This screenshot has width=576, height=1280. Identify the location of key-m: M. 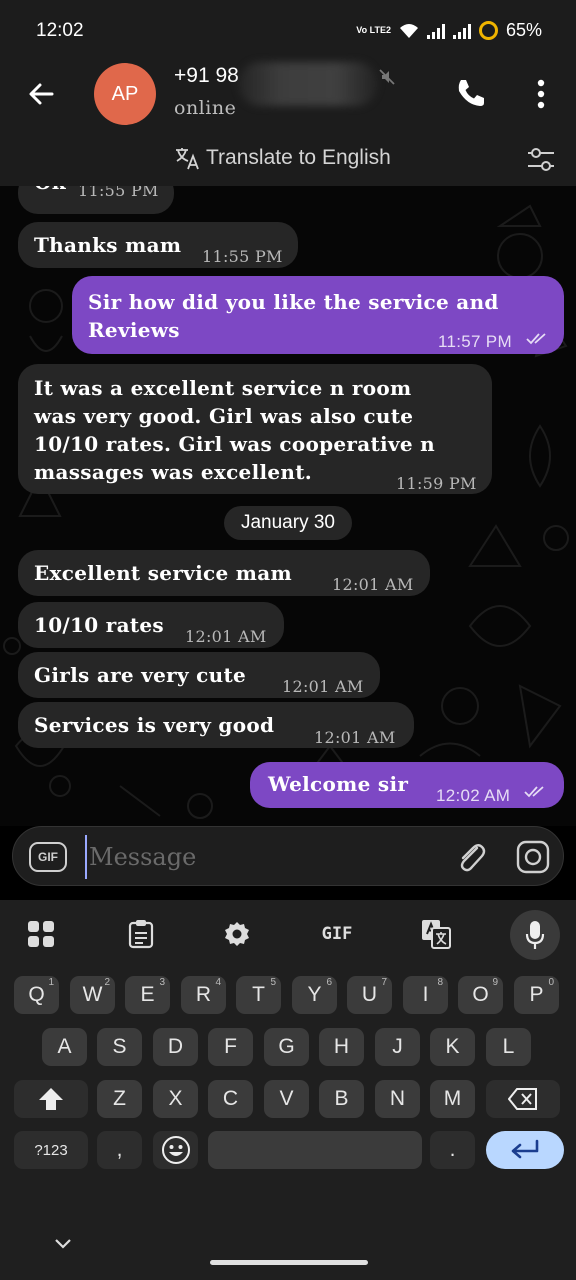
(452, 1099).